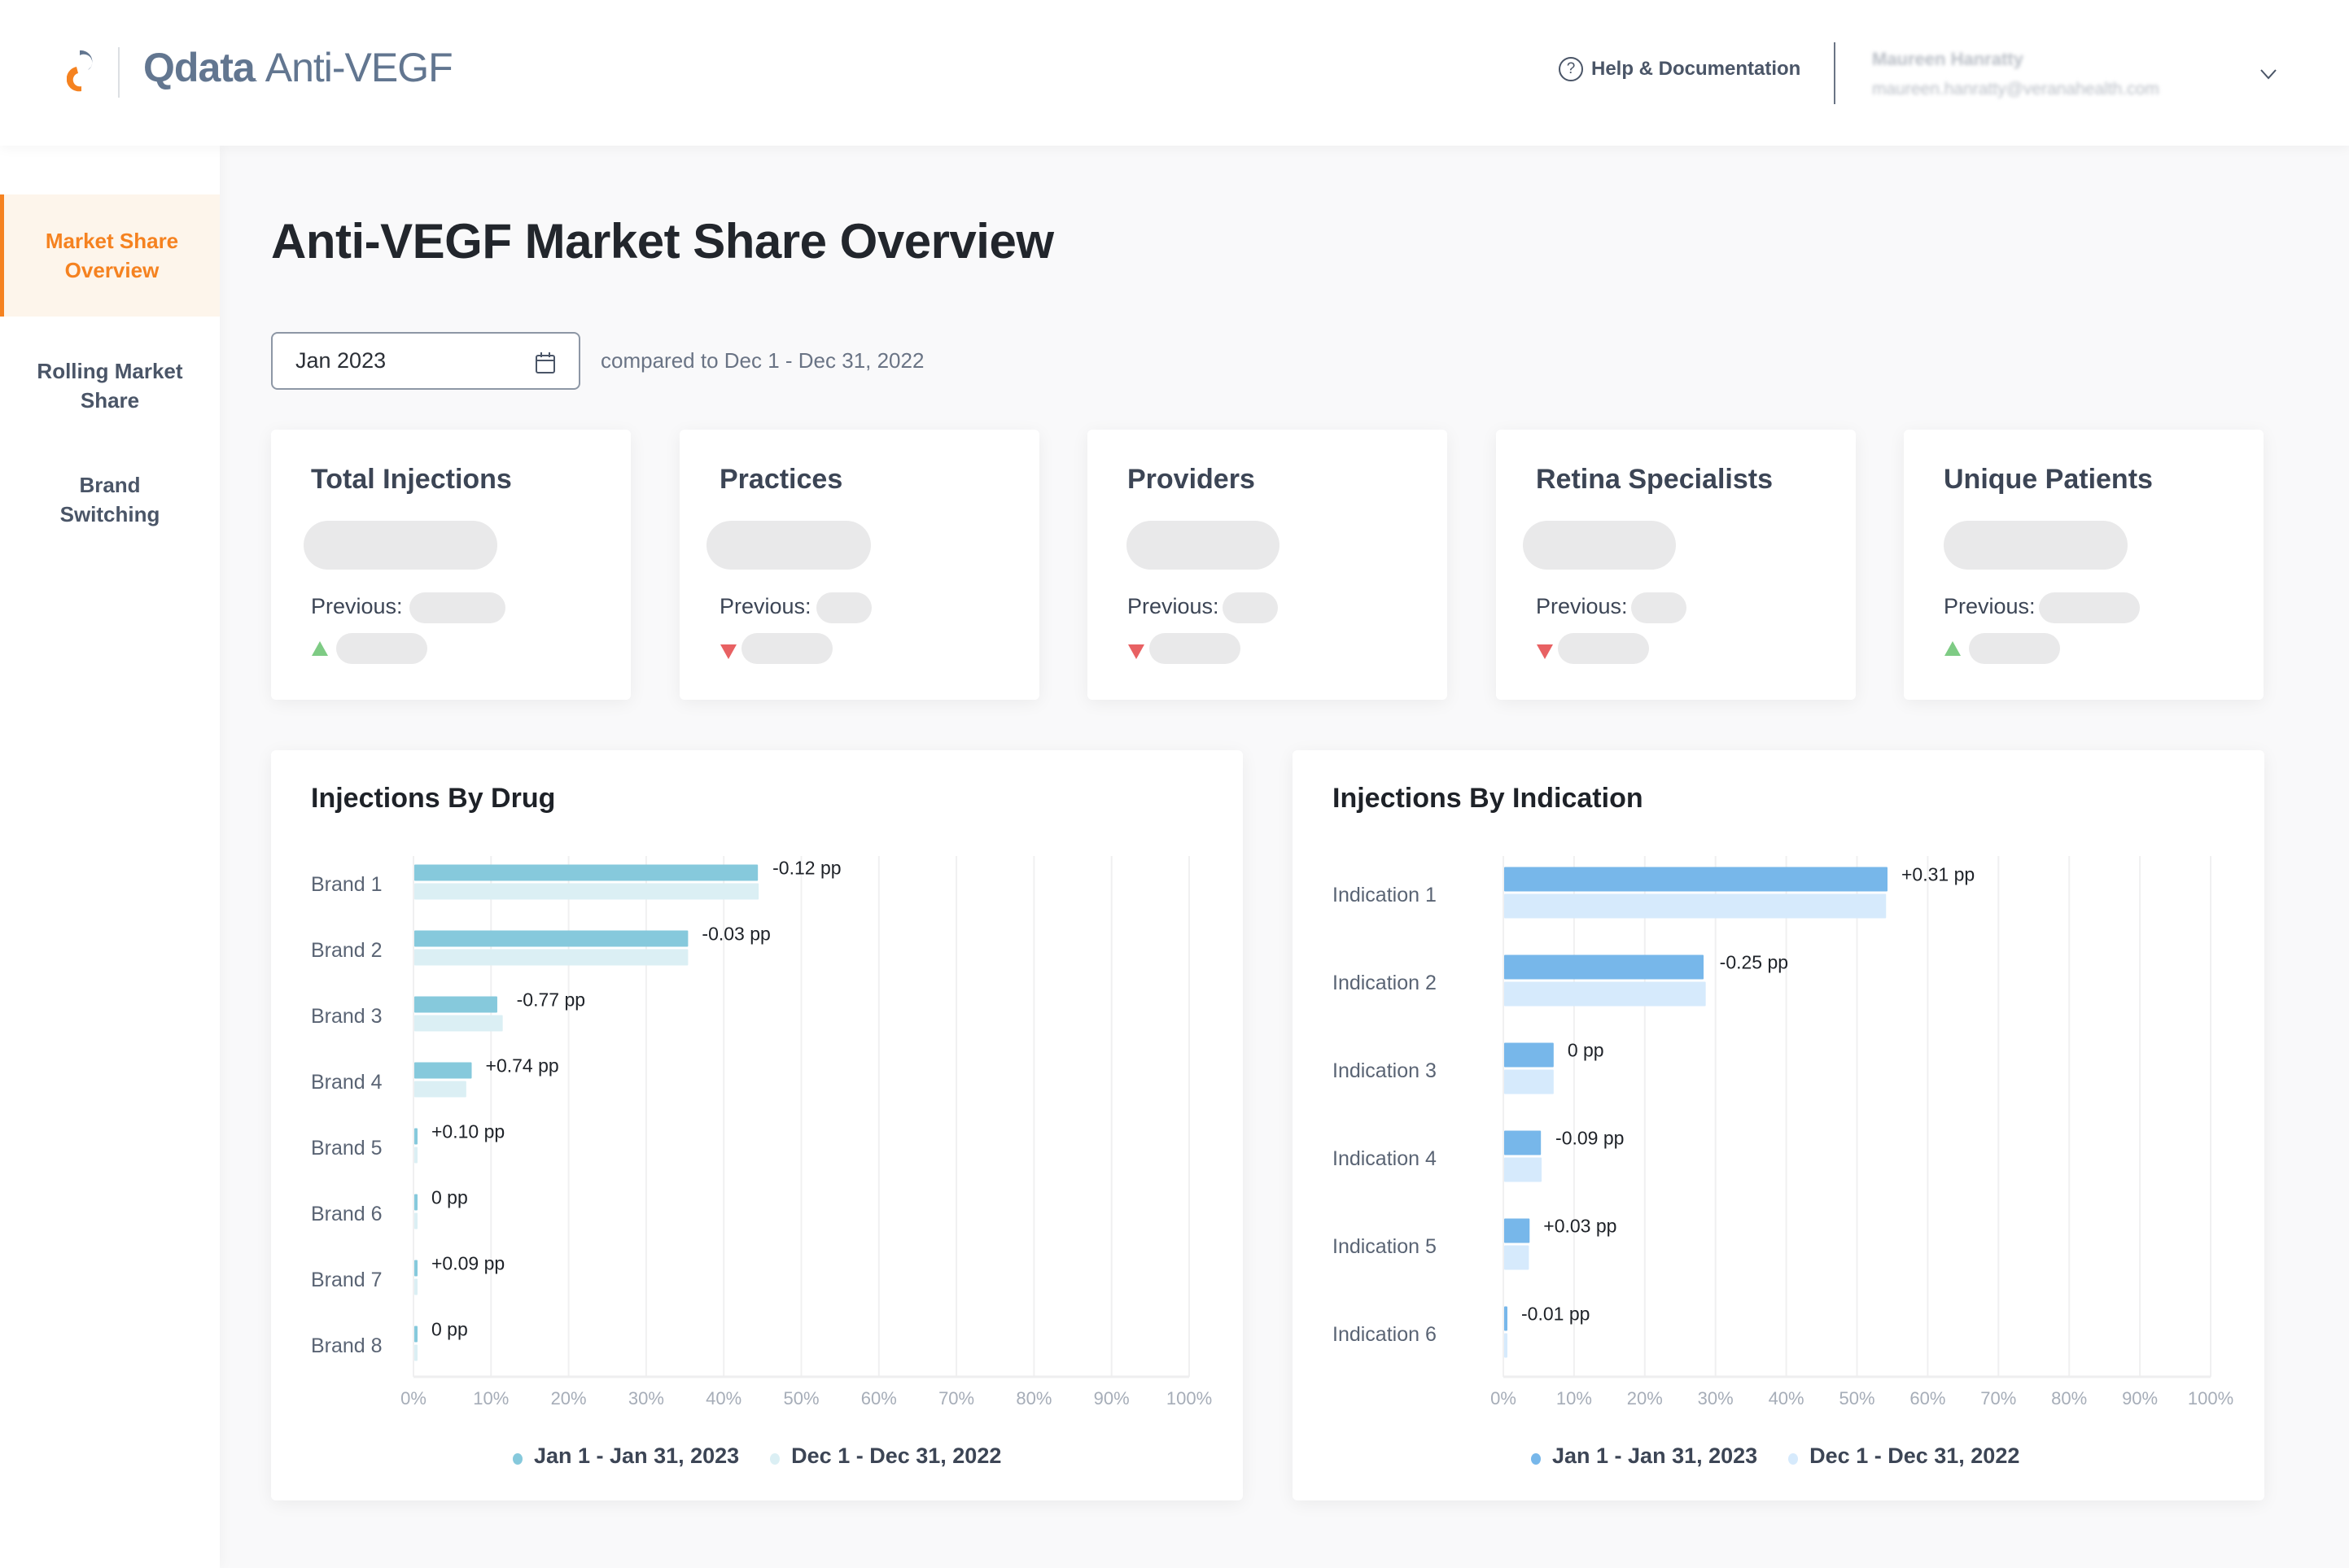 The image size is (2349, 1568). Describe the element at coordinates (347, 1280) in the screenshot. I see `category-label: Brand 7` at that location.